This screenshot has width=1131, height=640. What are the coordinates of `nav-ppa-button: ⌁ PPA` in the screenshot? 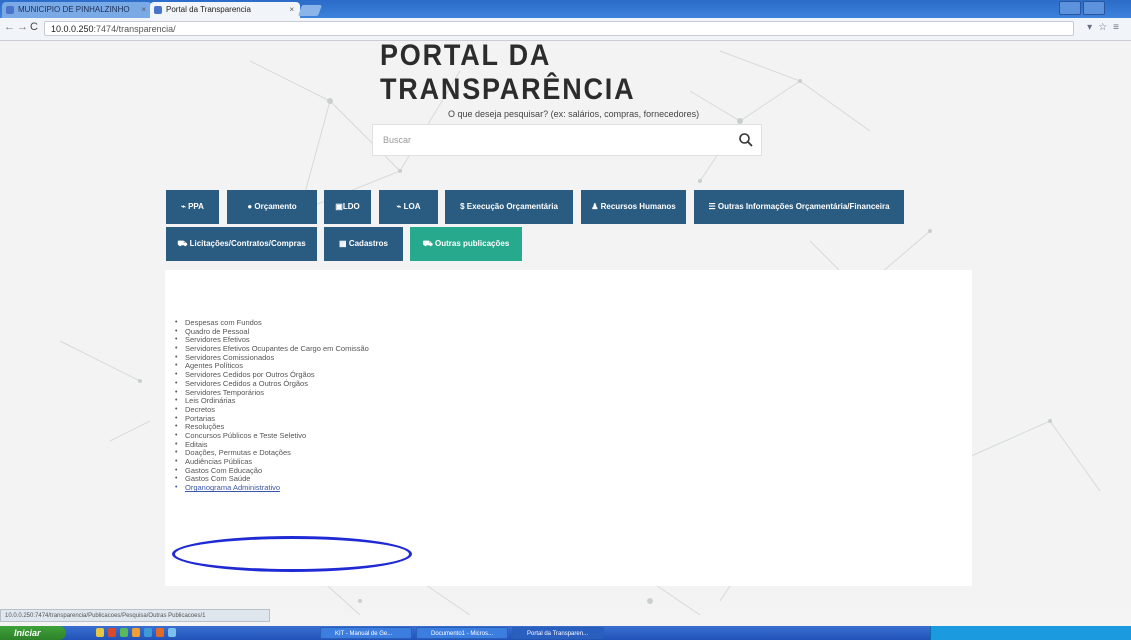 It's located at (192, 207).